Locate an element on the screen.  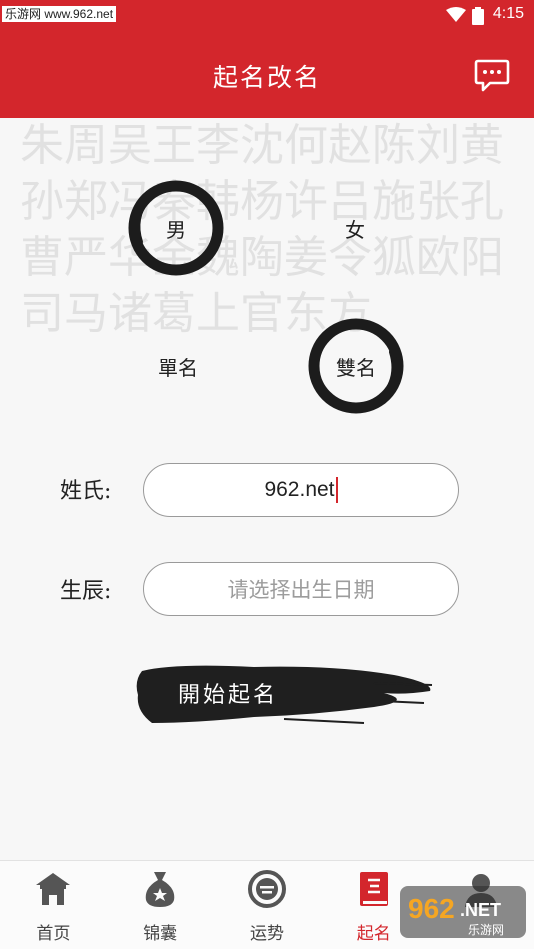
tab-fortune: 运势 is located at coordinates (267, 905).